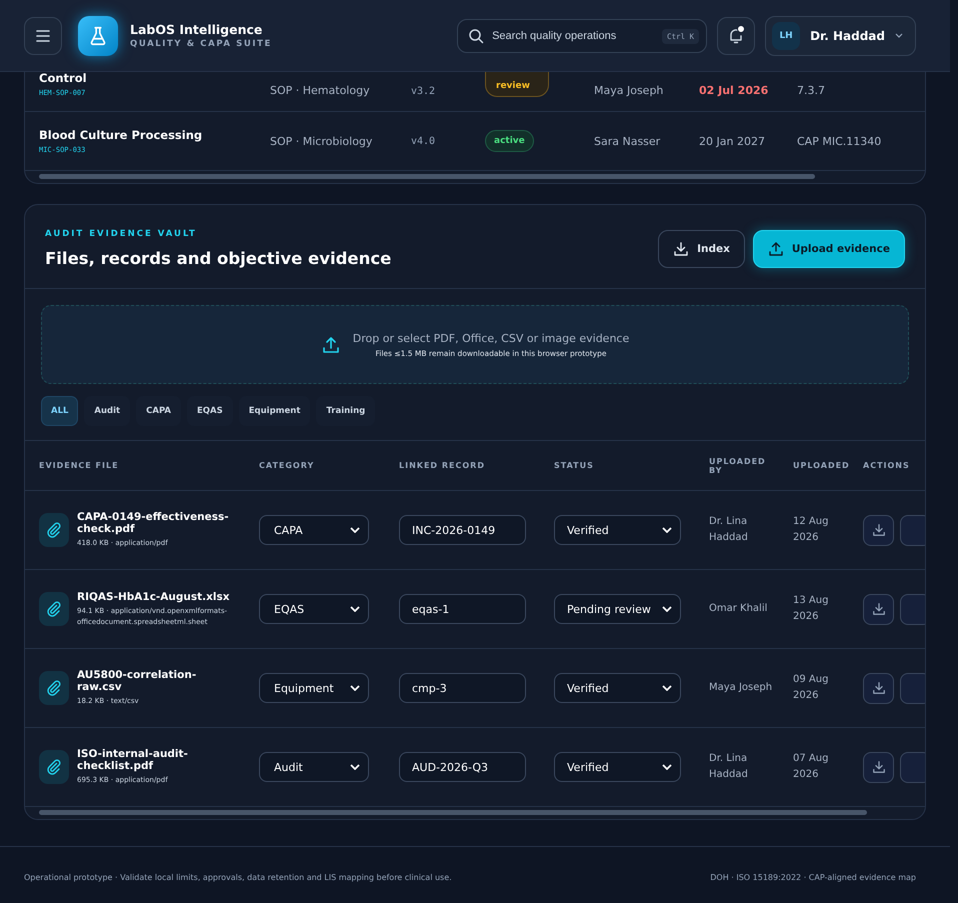  I want to click on upload-date: 13 Aug 2026, so click(811, 609).